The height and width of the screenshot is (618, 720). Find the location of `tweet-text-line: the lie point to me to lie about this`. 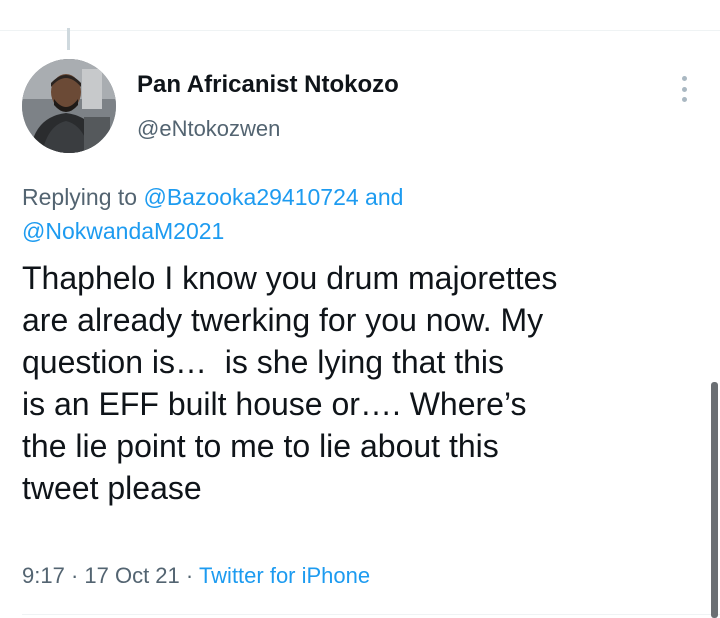

tweet-text-line: the lie point to me to lie about this is located at coordinates (260, 446).